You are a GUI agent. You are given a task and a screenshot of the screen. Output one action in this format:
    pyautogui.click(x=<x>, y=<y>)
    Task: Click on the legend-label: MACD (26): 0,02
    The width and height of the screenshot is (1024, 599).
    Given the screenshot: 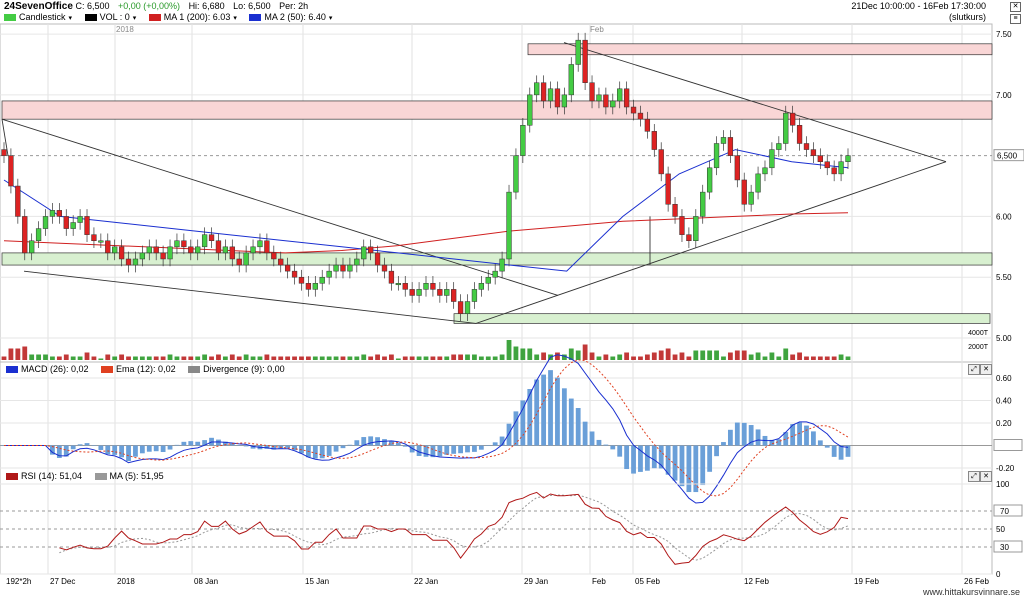 What is the action you would take?
    pyautogui.click(x=55, y=369)
    